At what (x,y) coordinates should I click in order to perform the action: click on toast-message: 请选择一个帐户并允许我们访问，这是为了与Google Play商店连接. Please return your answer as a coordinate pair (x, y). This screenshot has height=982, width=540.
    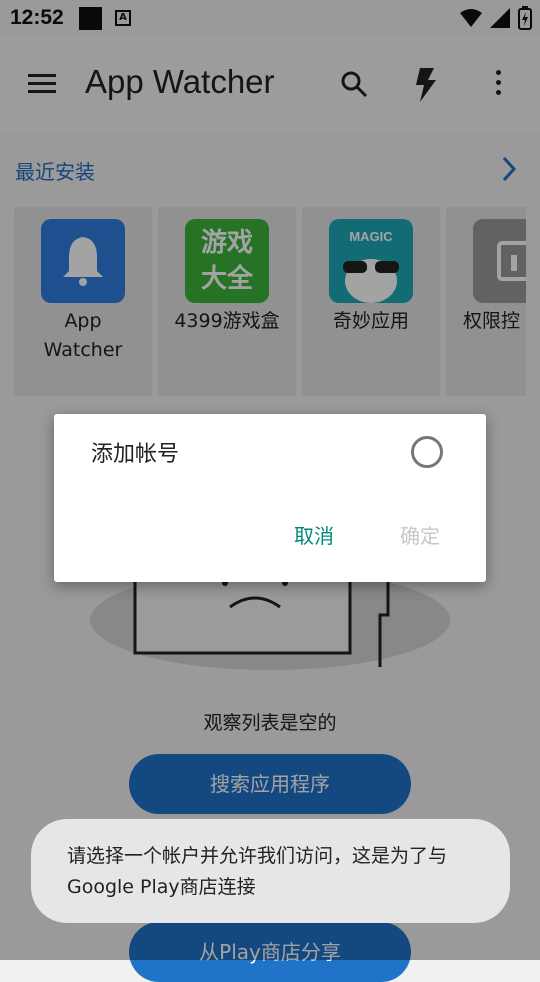
    Looking at the image, I should click on (270, 871).